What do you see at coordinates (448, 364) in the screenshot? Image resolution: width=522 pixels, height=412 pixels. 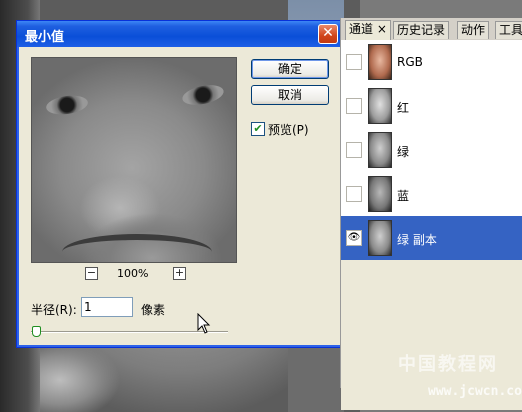 I see `watermark-text: 中国教程网` at bounding box center [448, 364].